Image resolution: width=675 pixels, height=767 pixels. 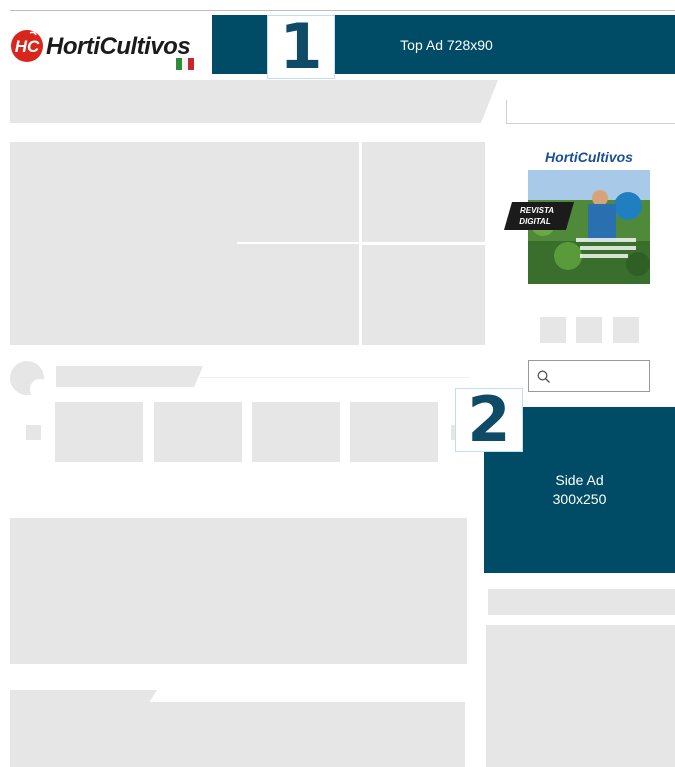 I want to click on logo-monogram-icon: HC, so click(x=27, y=46).